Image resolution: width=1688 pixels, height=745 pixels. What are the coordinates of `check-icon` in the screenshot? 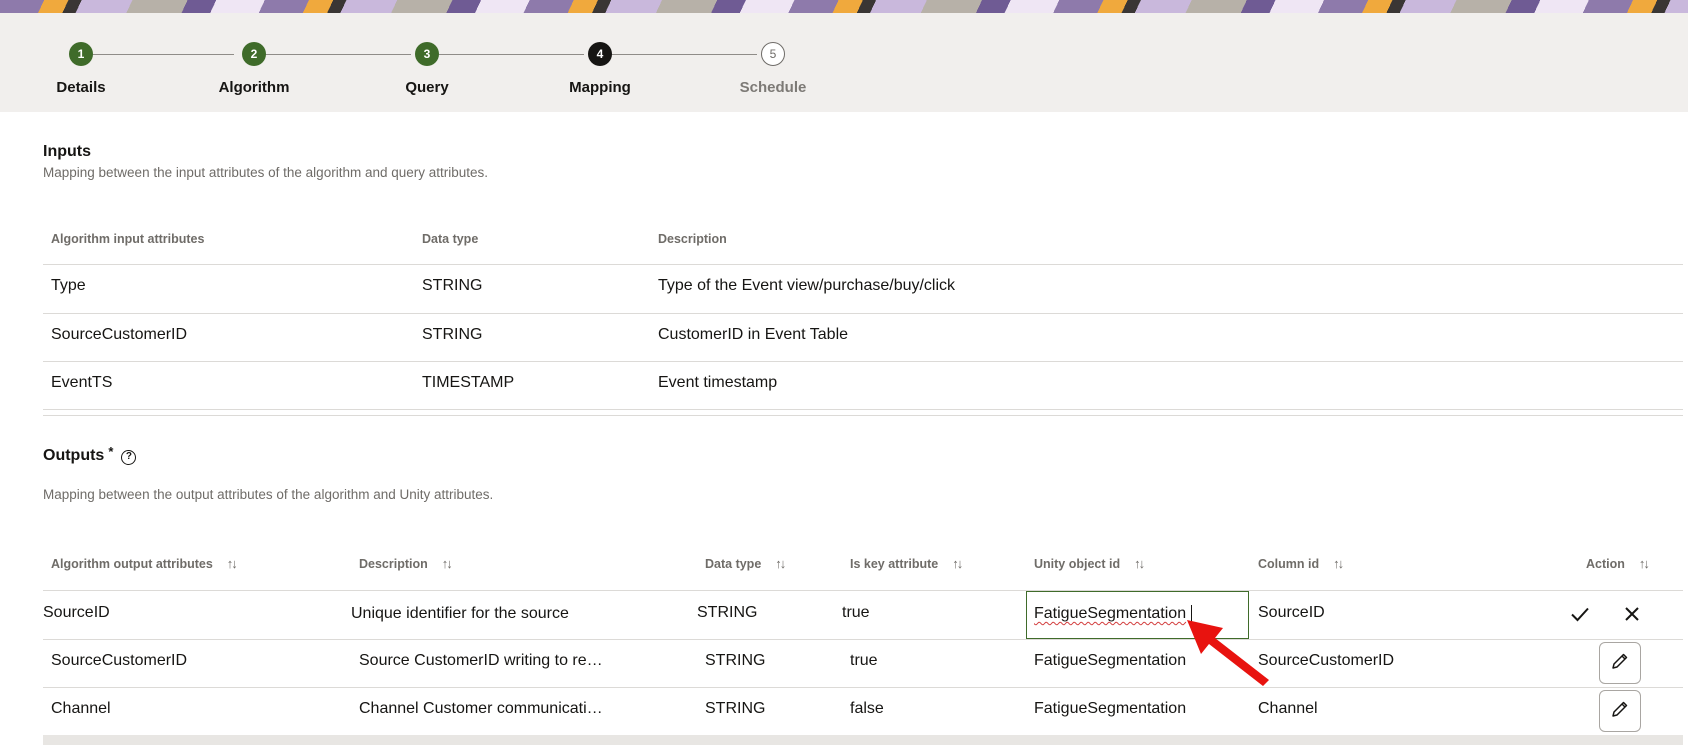 It's located at (1580, 617).